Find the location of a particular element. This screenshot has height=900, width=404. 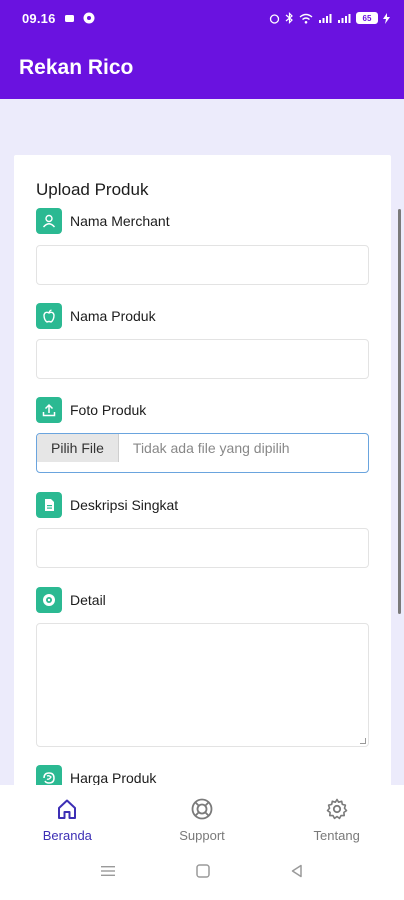

merchant-label: Nama Merchant is located at coordinates (103, 221).